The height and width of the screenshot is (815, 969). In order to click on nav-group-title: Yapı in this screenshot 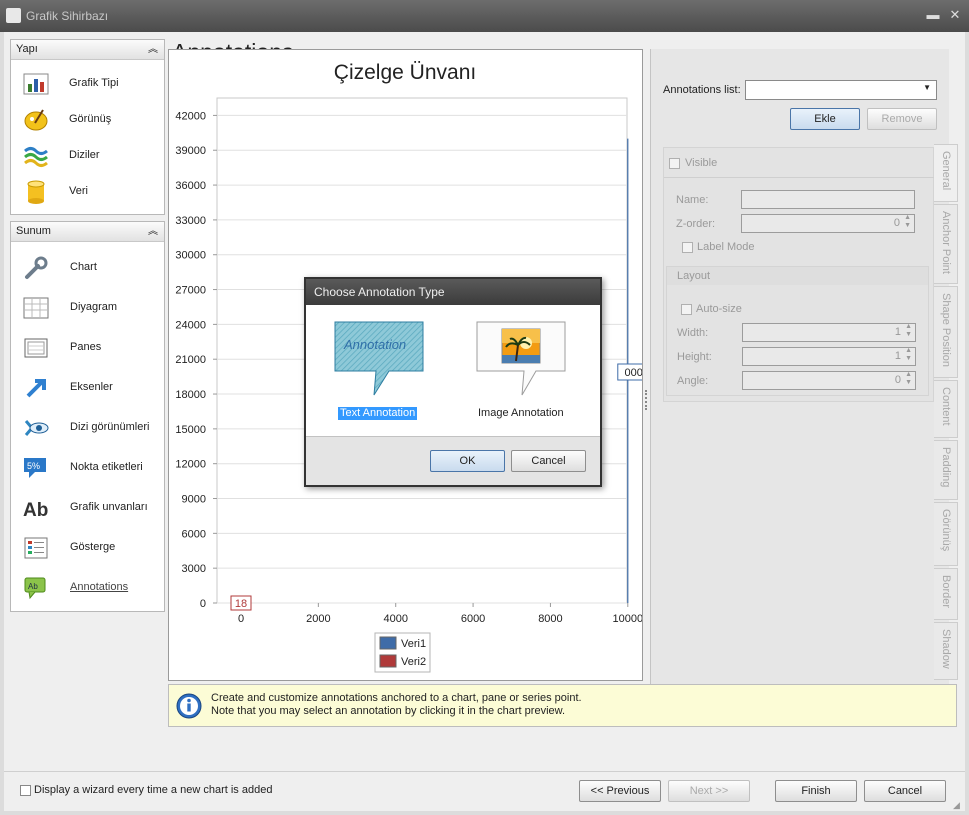, I will do `click(27, 49)`.